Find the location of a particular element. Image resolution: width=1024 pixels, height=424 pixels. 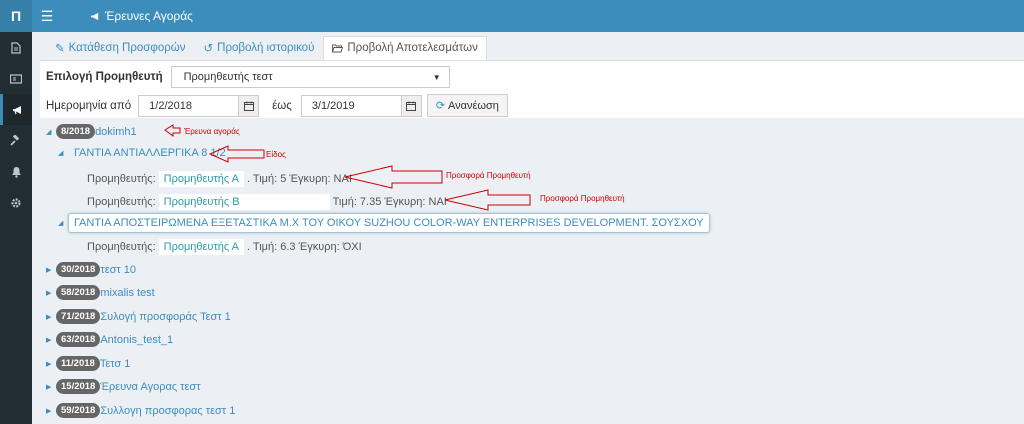

menu-toggle-icon: ☰ is located at coordinates (47, 16).